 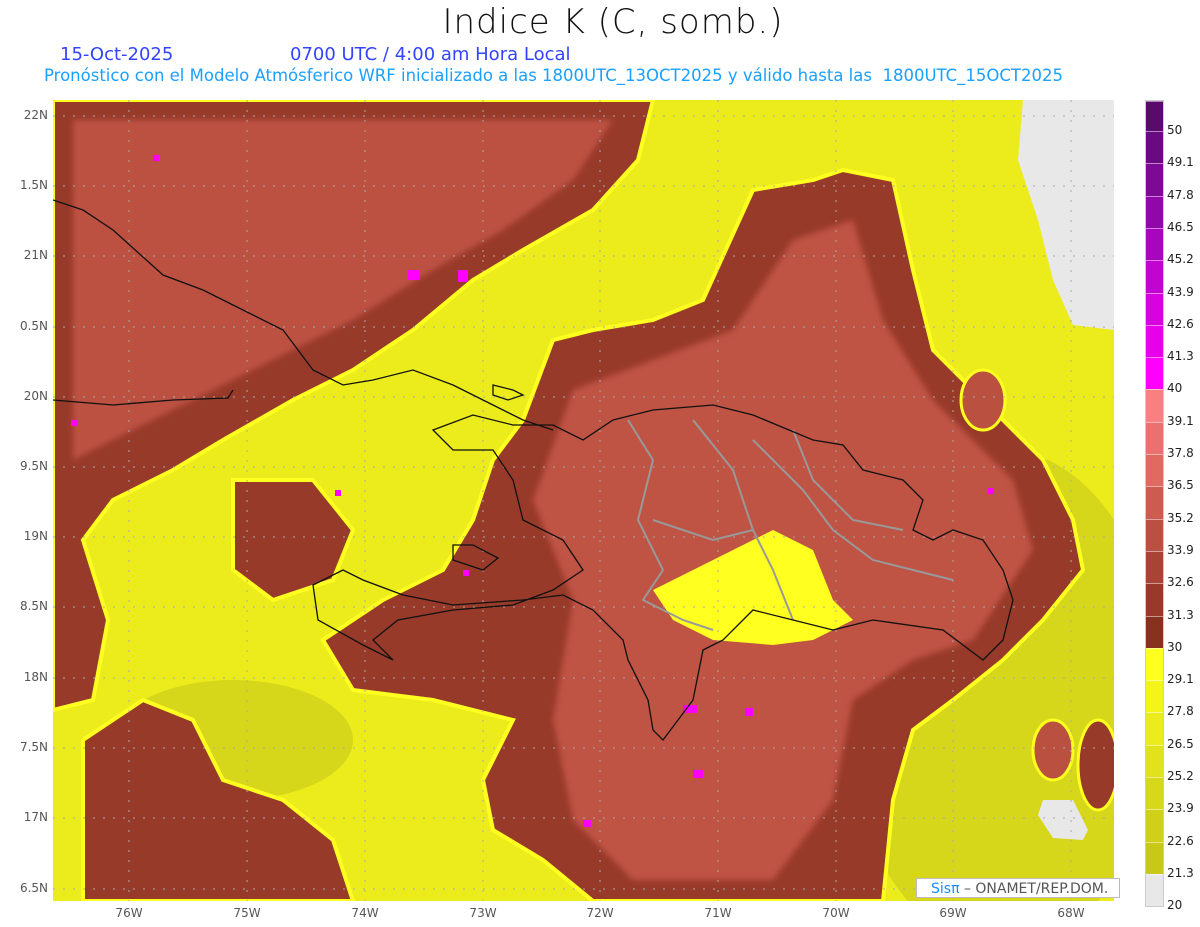 I want to click on lon-label: 73W, so click(x=483, y=913).